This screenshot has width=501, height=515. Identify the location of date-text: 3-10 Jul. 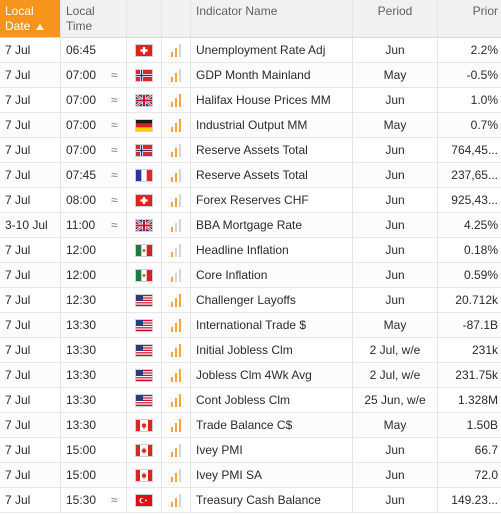
(26, 225).